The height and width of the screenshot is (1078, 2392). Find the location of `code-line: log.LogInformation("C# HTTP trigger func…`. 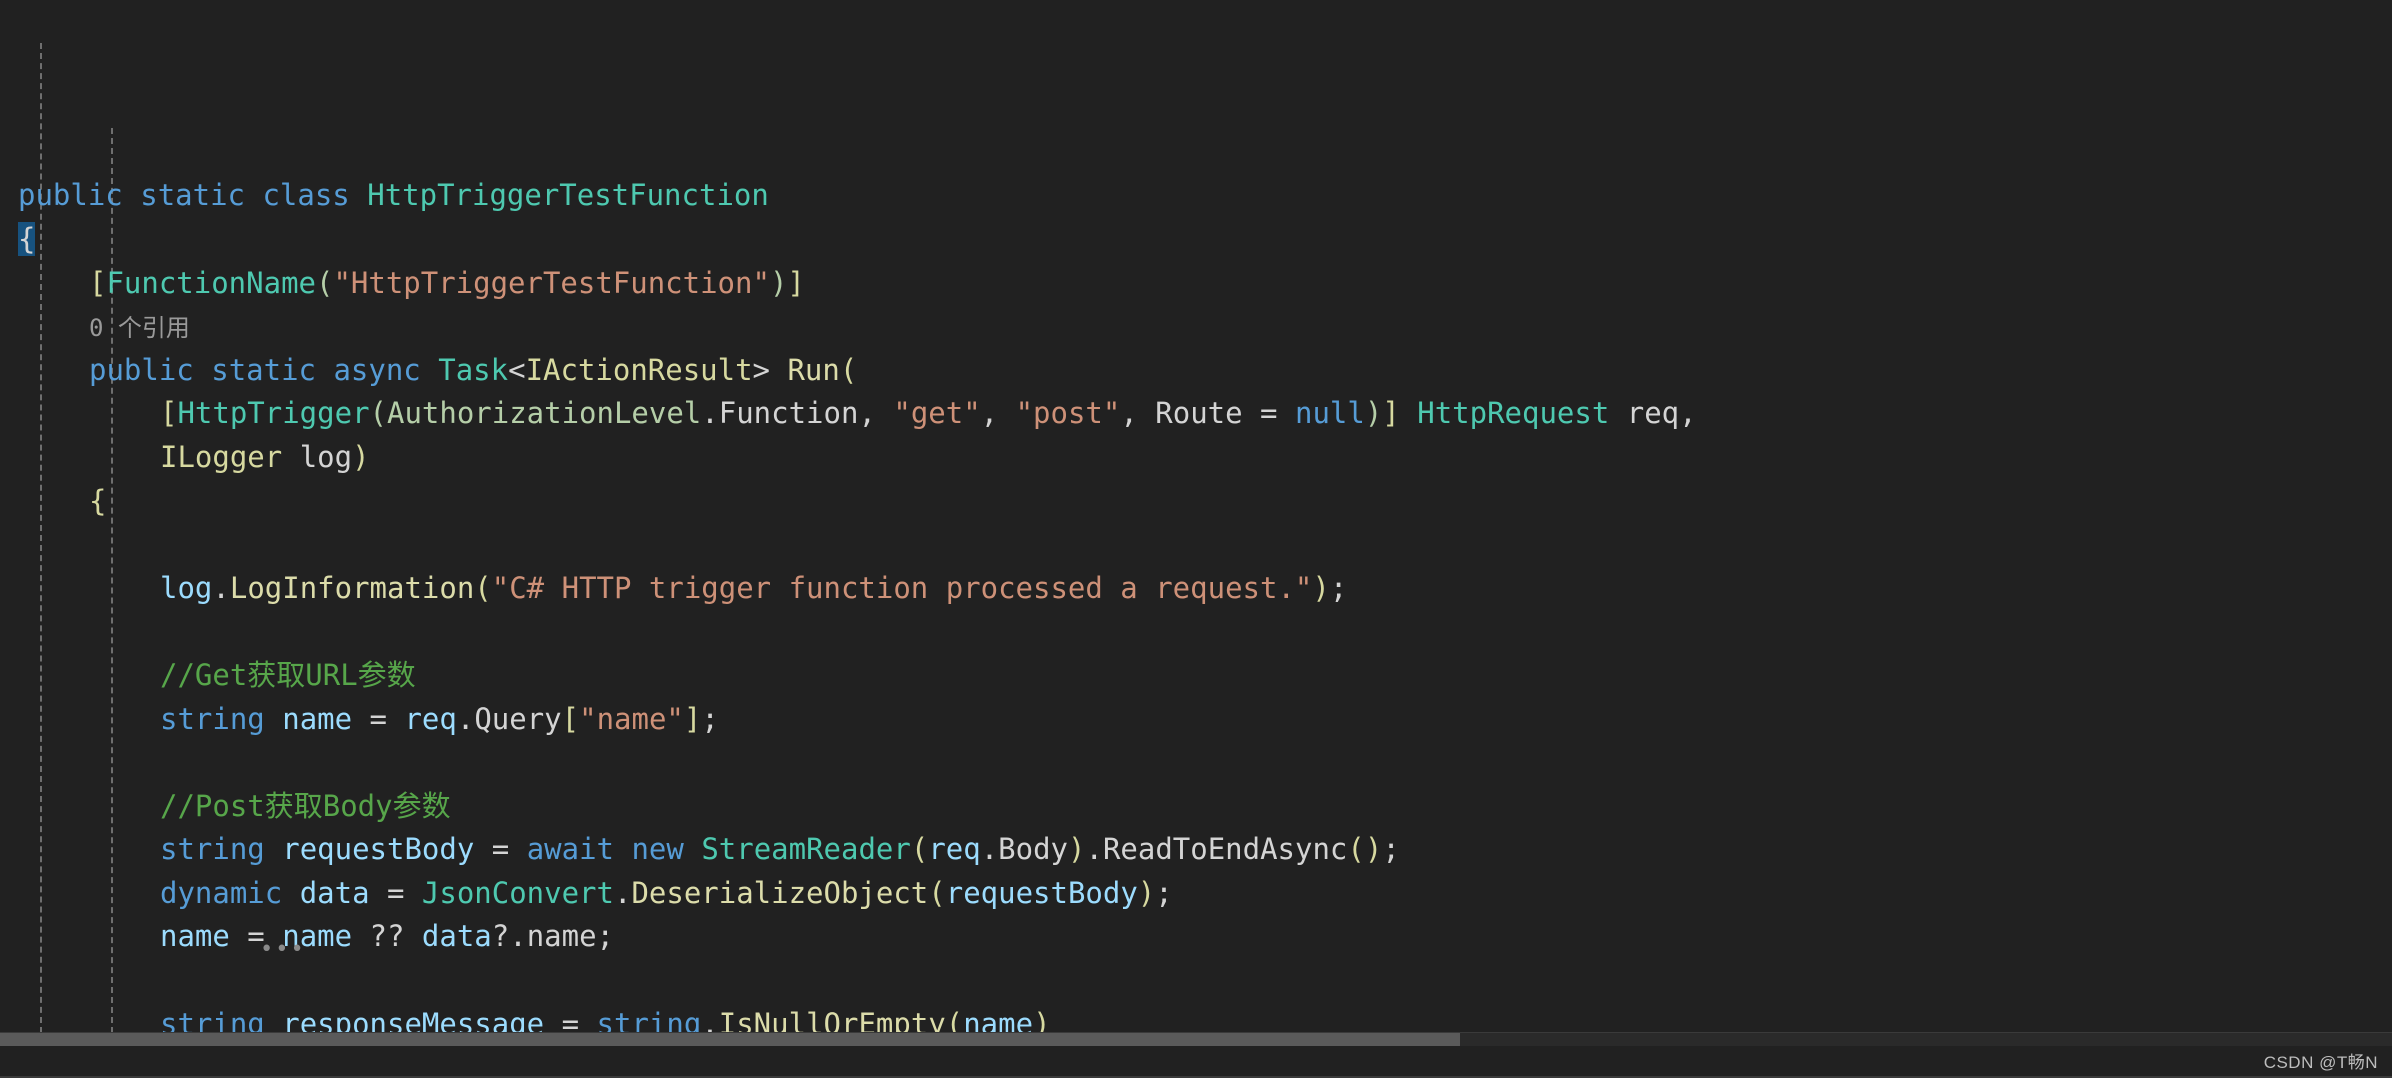

code-line: log.LogInformation("C# HTTP trigger func… is located at coordinates (1196, 589).